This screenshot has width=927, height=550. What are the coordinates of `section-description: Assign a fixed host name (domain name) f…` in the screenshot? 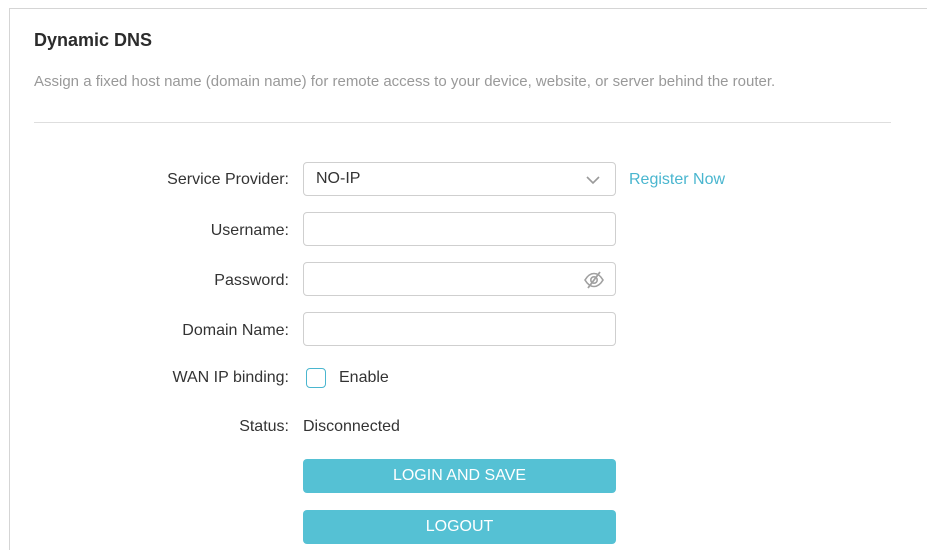 It's located at (405, 81).